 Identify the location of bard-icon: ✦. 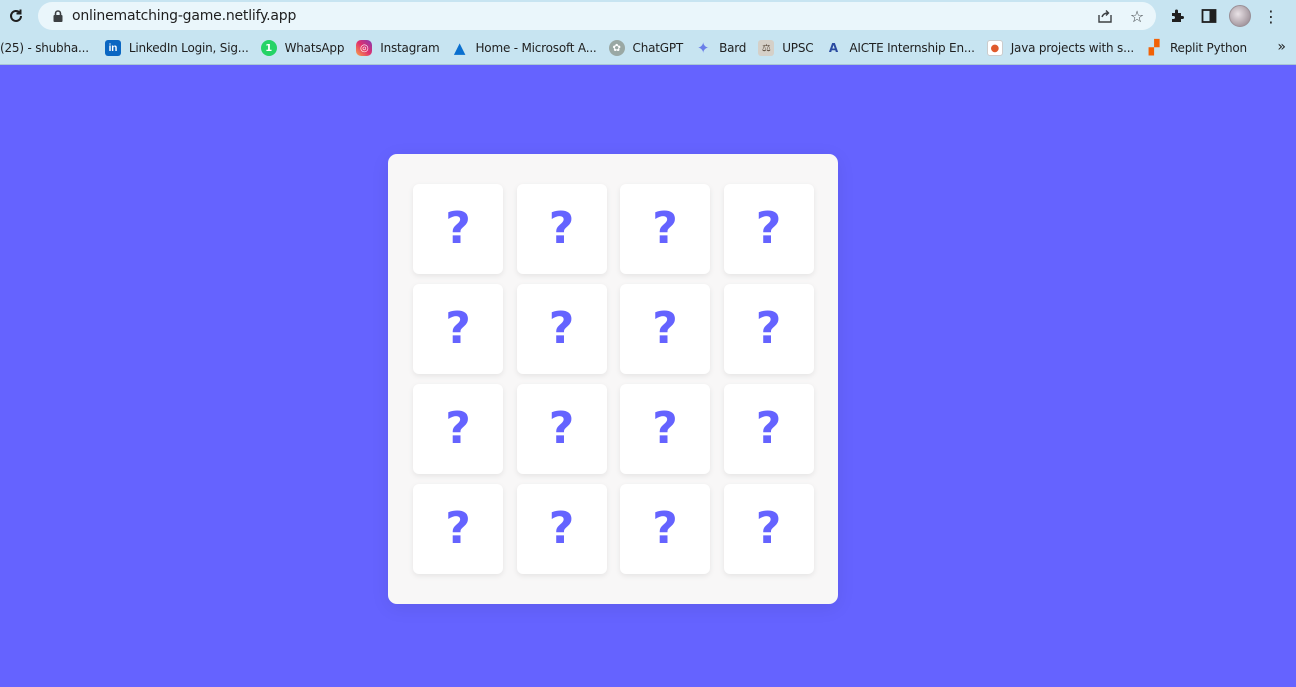
(703, 48).